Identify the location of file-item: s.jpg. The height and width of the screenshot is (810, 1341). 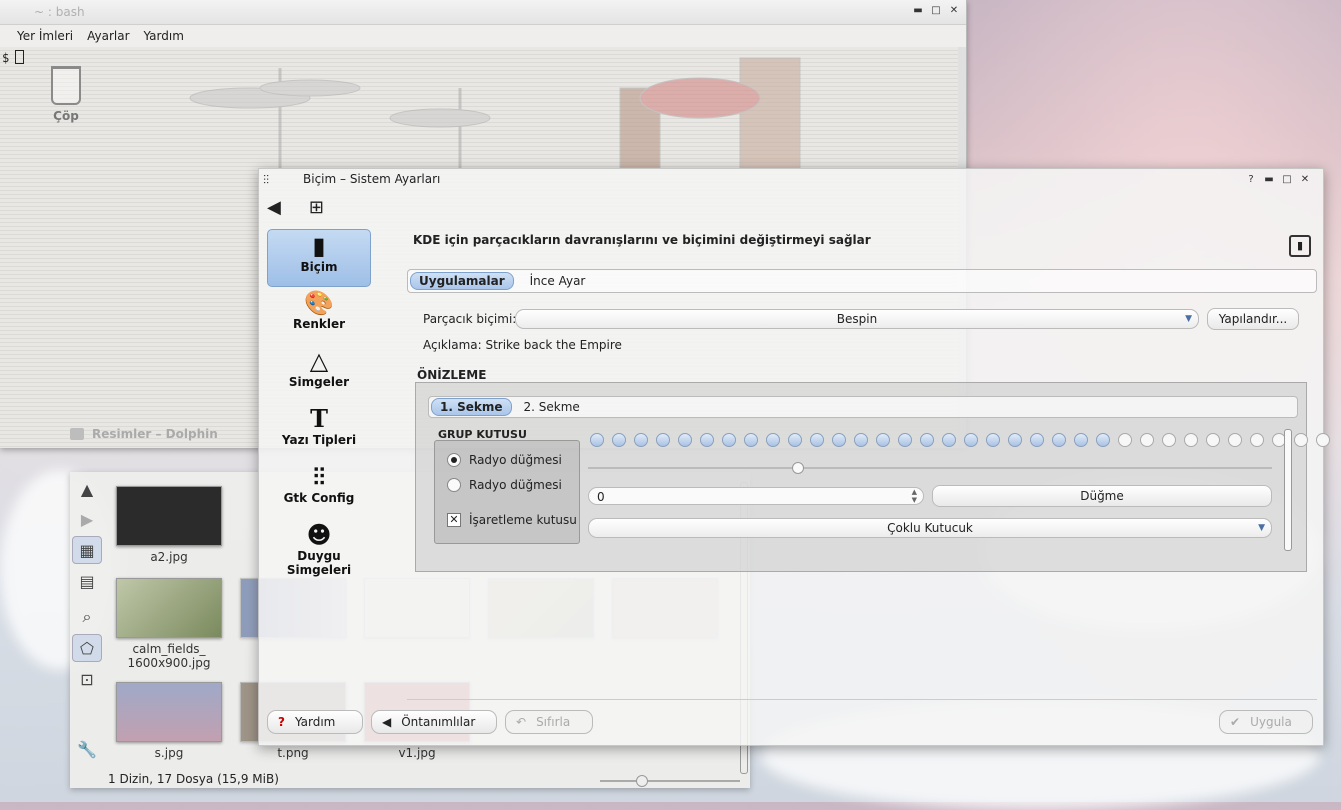
(169, 721).